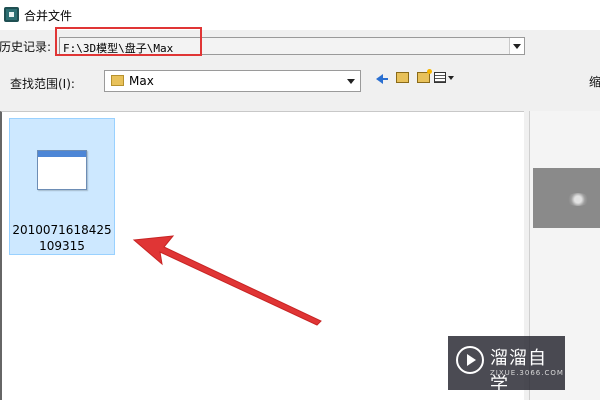 The image size is (600, 400). I want to click on view-menu-icon, so click(440, 77).